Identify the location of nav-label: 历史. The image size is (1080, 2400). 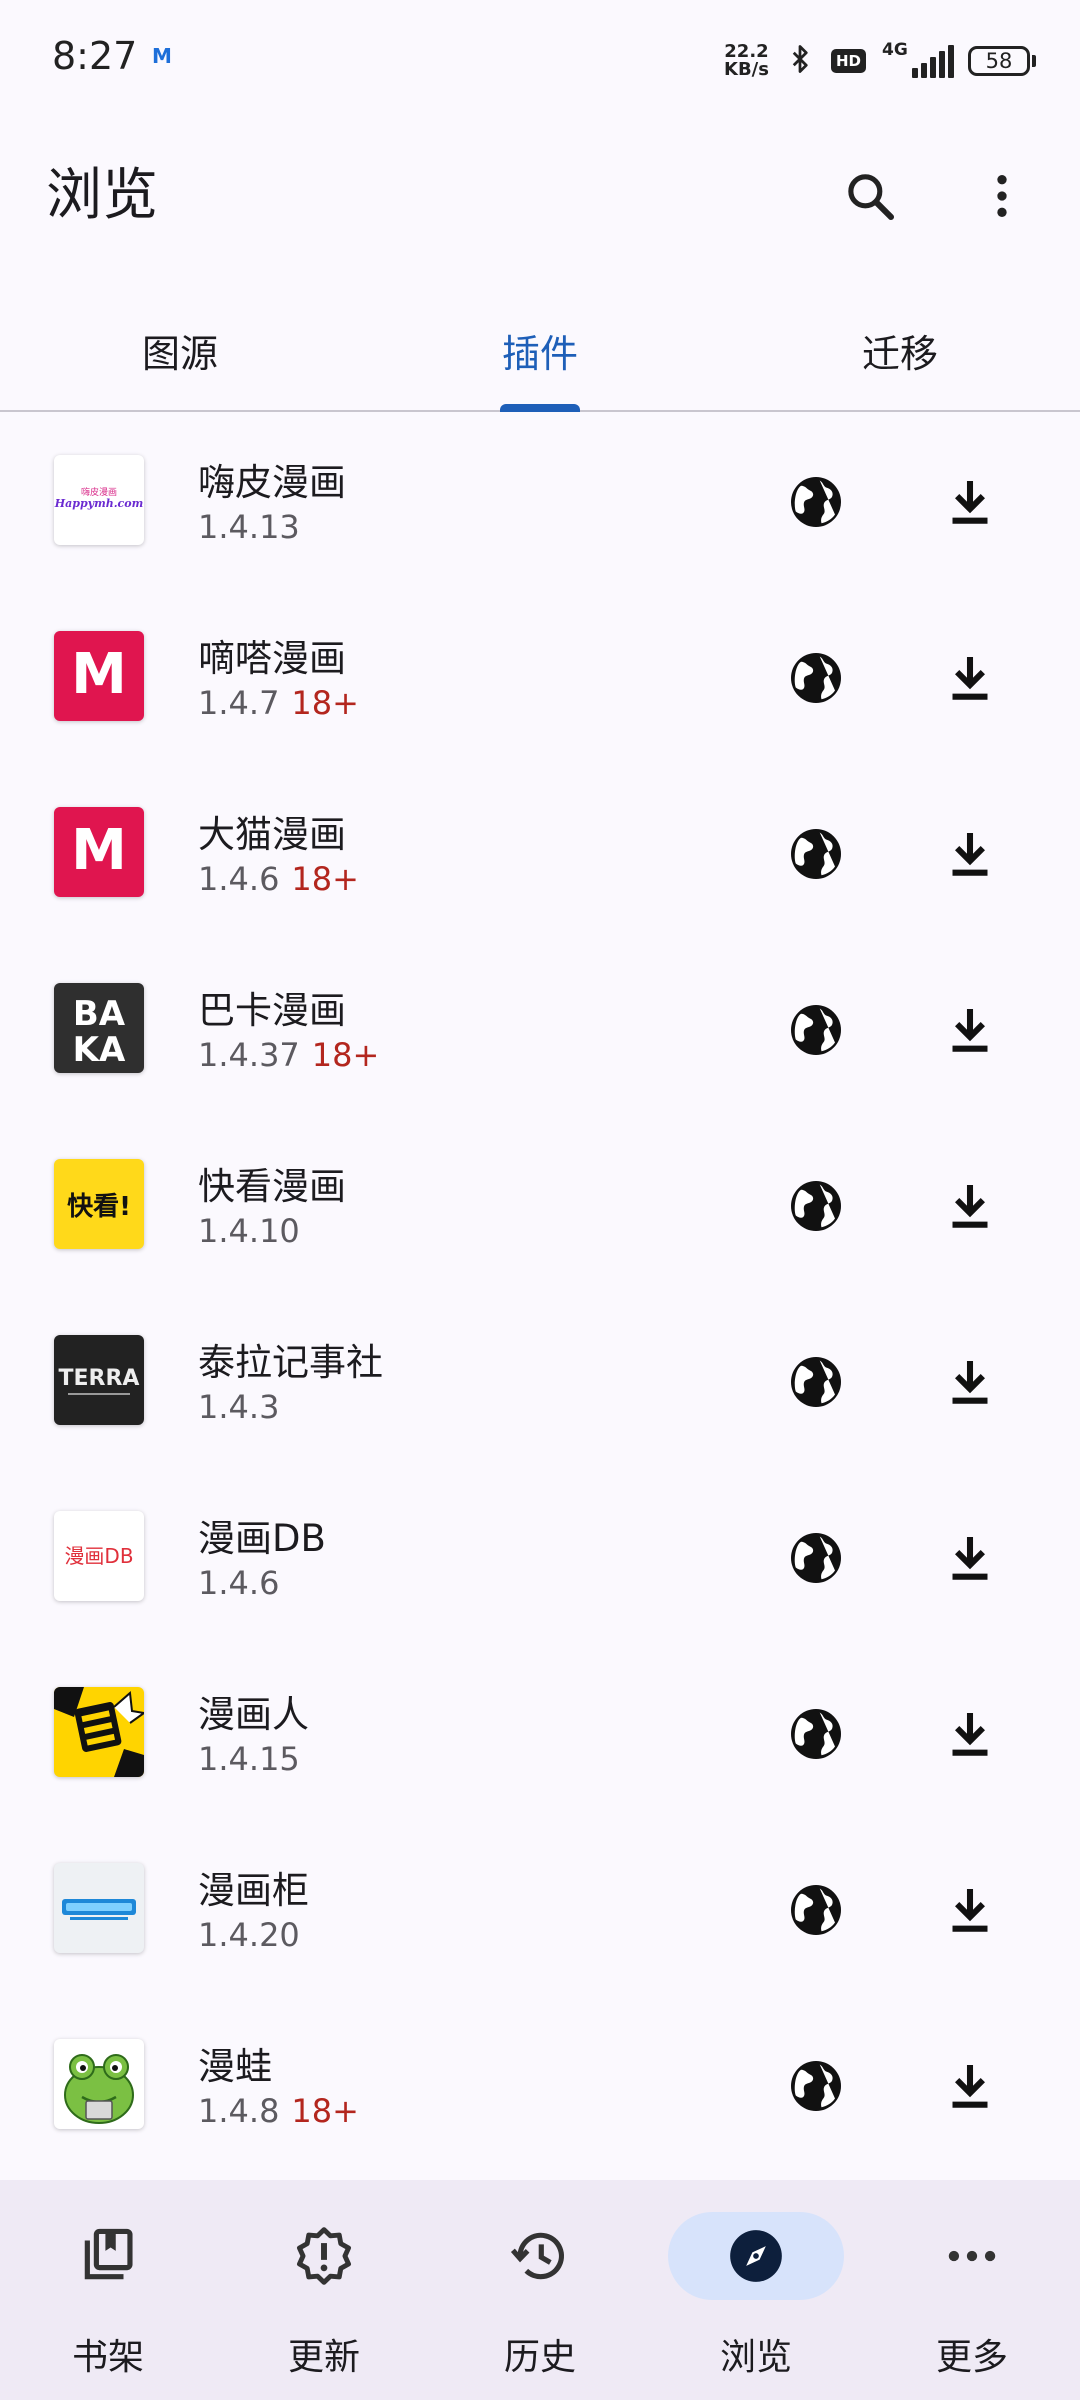
(539, 2357).